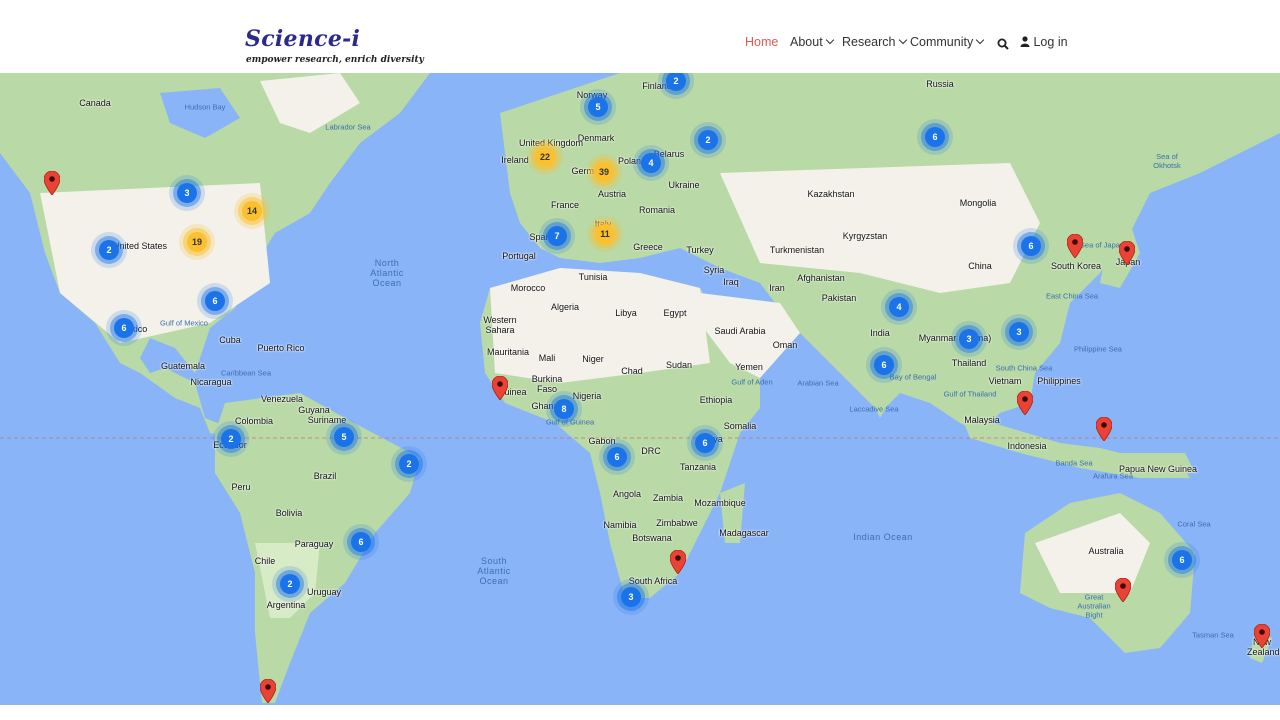 Image resolution: width=1280 pixels, height=720 pixels. I want to click on label-south-africa: South Africa, so click(653, 581).